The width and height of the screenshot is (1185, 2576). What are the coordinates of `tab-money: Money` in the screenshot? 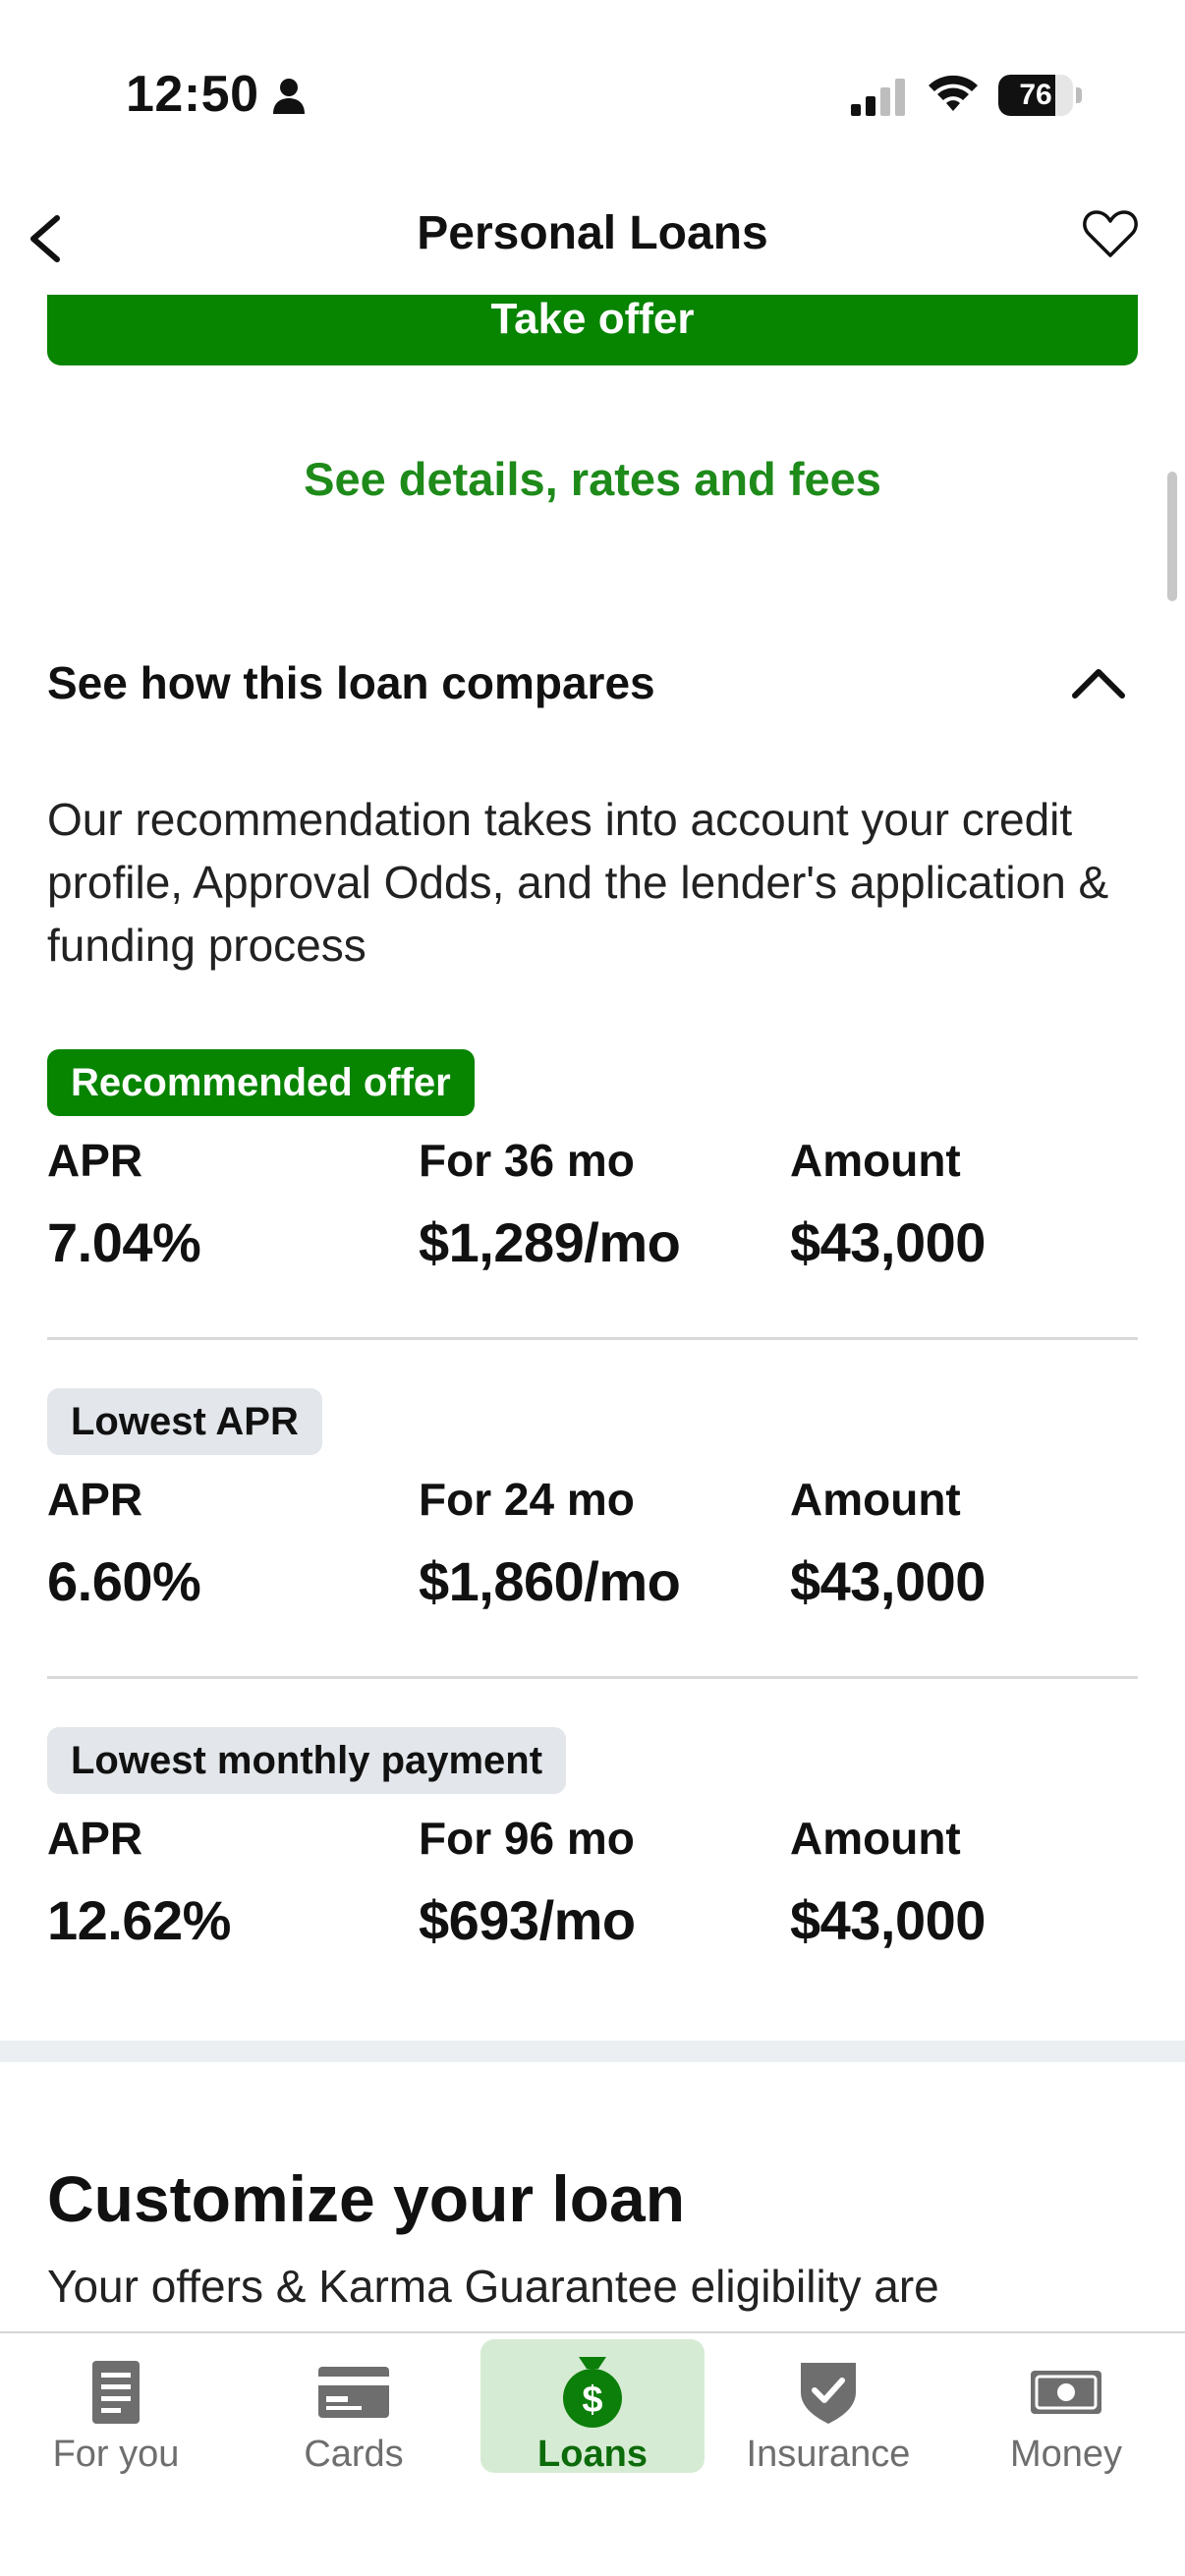 It's located at (1066, 2407).